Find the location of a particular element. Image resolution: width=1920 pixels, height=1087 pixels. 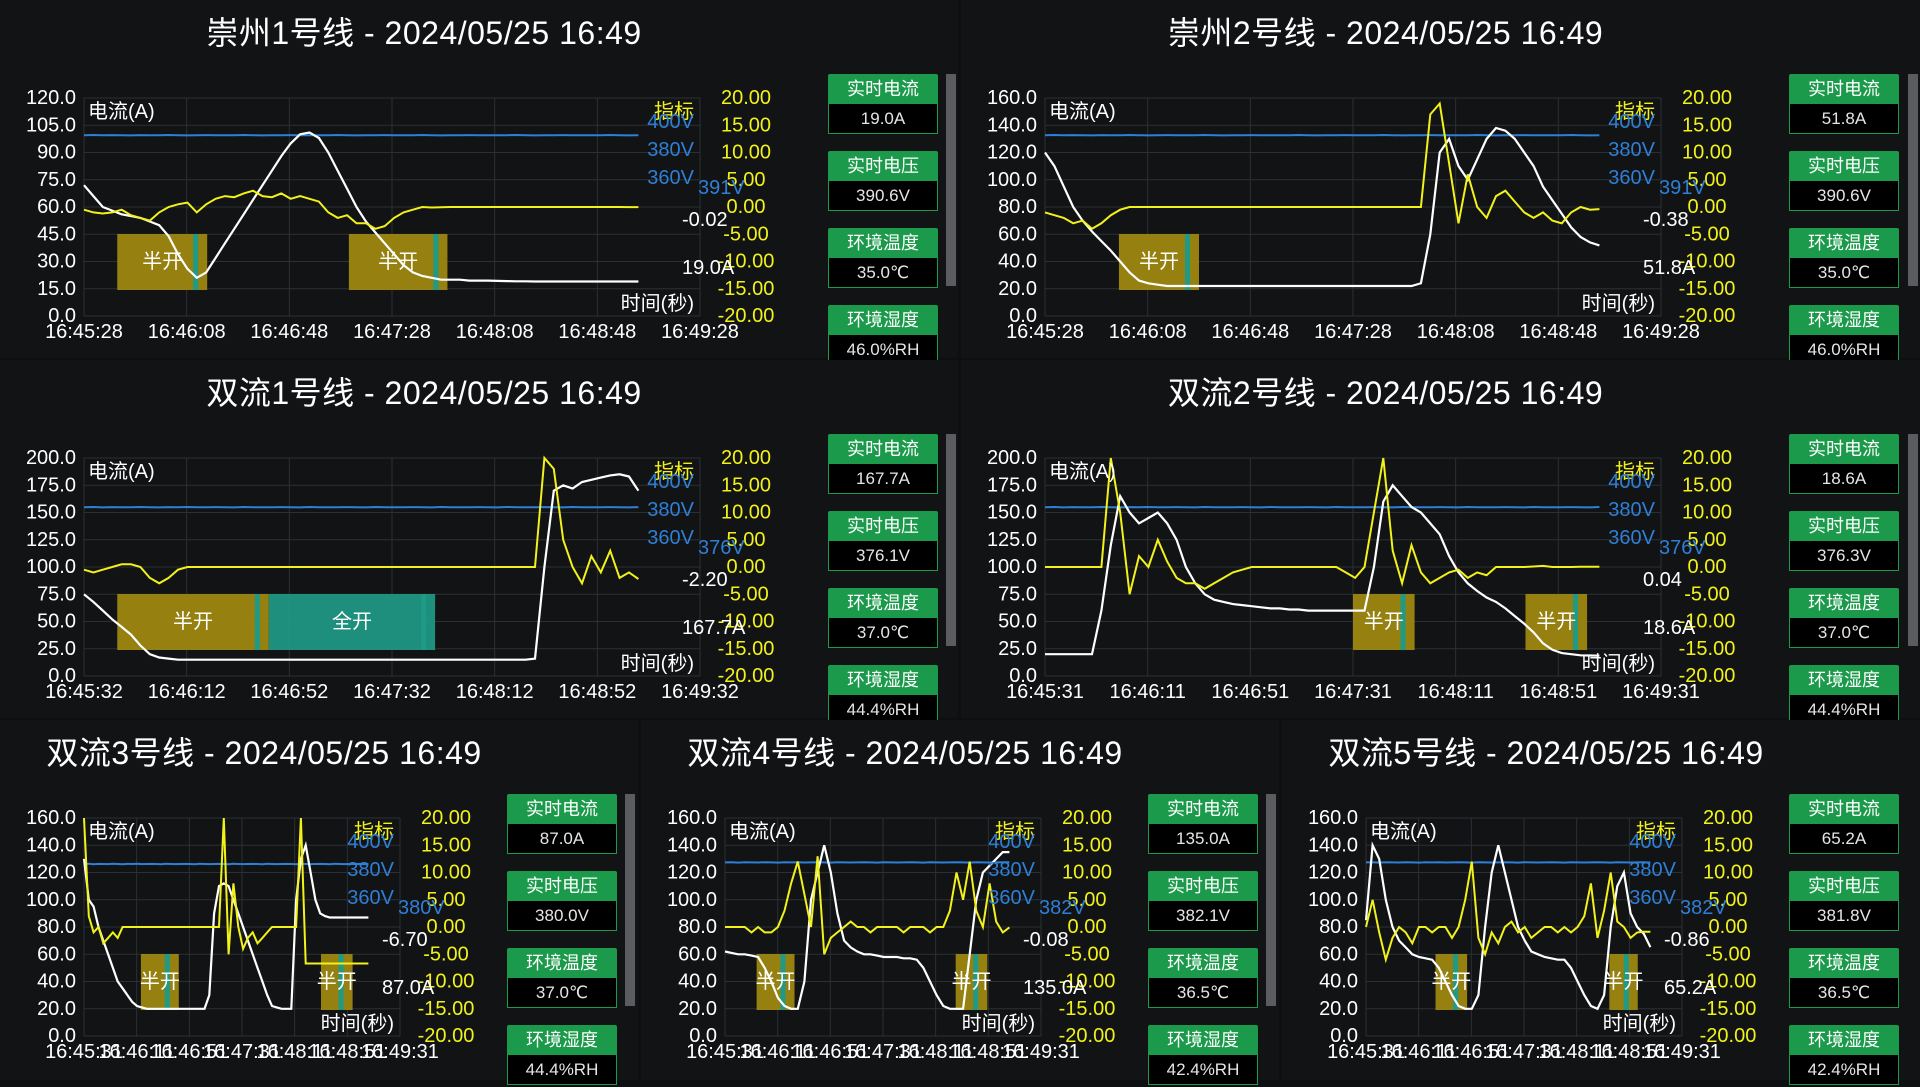

x-tick-label: 16:48:48 is located at coordinates (1558, 332).